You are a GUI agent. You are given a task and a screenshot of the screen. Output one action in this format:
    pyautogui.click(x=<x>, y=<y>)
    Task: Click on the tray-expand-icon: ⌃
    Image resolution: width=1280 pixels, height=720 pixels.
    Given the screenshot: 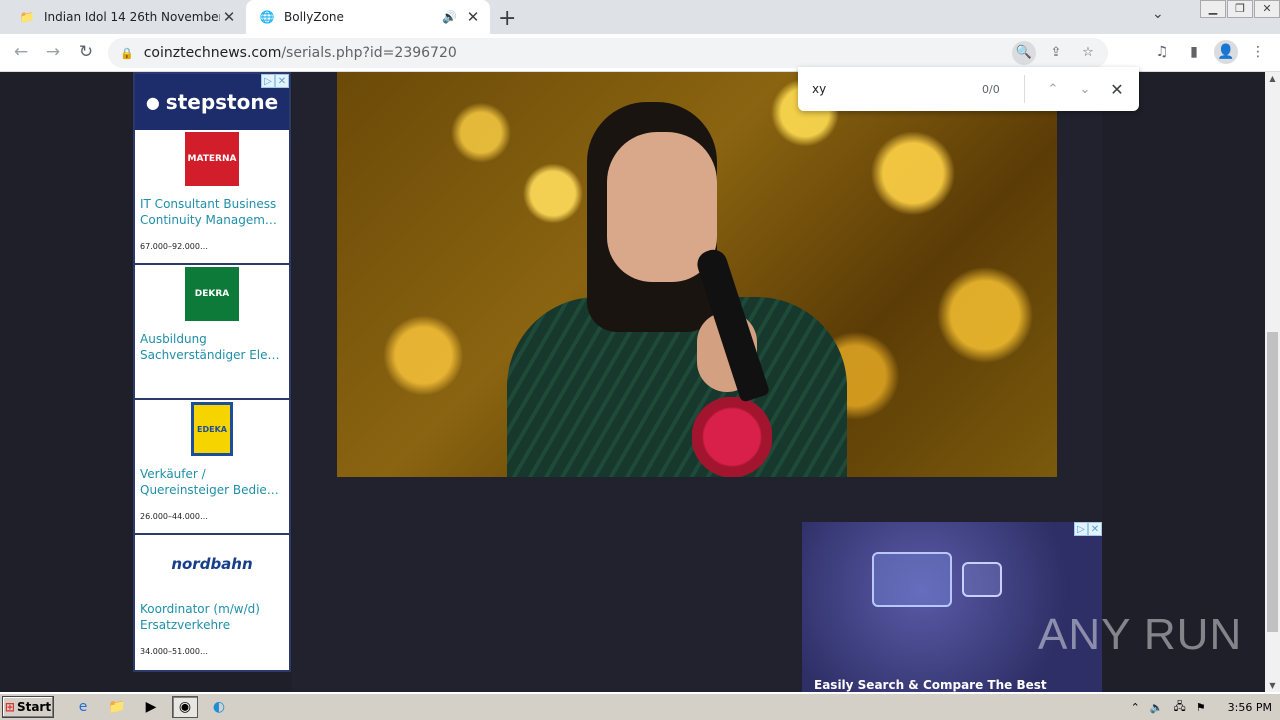 What is the action you would take?
    pyautogui.click(x=1135, y=707)
    